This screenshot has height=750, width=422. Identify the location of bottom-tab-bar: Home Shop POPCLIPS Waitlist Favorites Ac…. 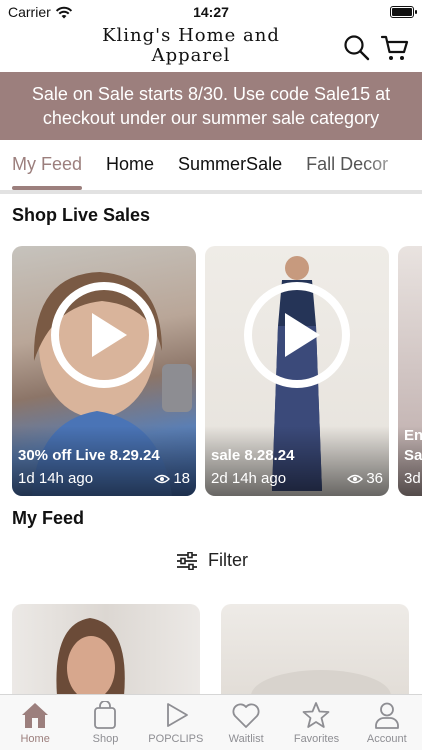
(211, 722).